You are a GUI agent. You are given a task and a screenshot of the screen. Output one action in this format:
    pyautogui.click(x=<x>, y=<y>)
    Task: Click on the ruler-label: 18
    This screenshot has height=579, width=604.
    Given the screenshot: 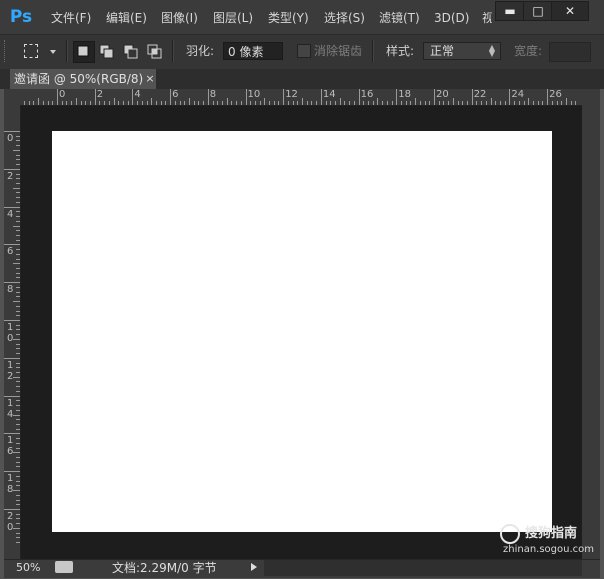 What is the action you would take?
    pyautogui.click(x=405, y=94)
    